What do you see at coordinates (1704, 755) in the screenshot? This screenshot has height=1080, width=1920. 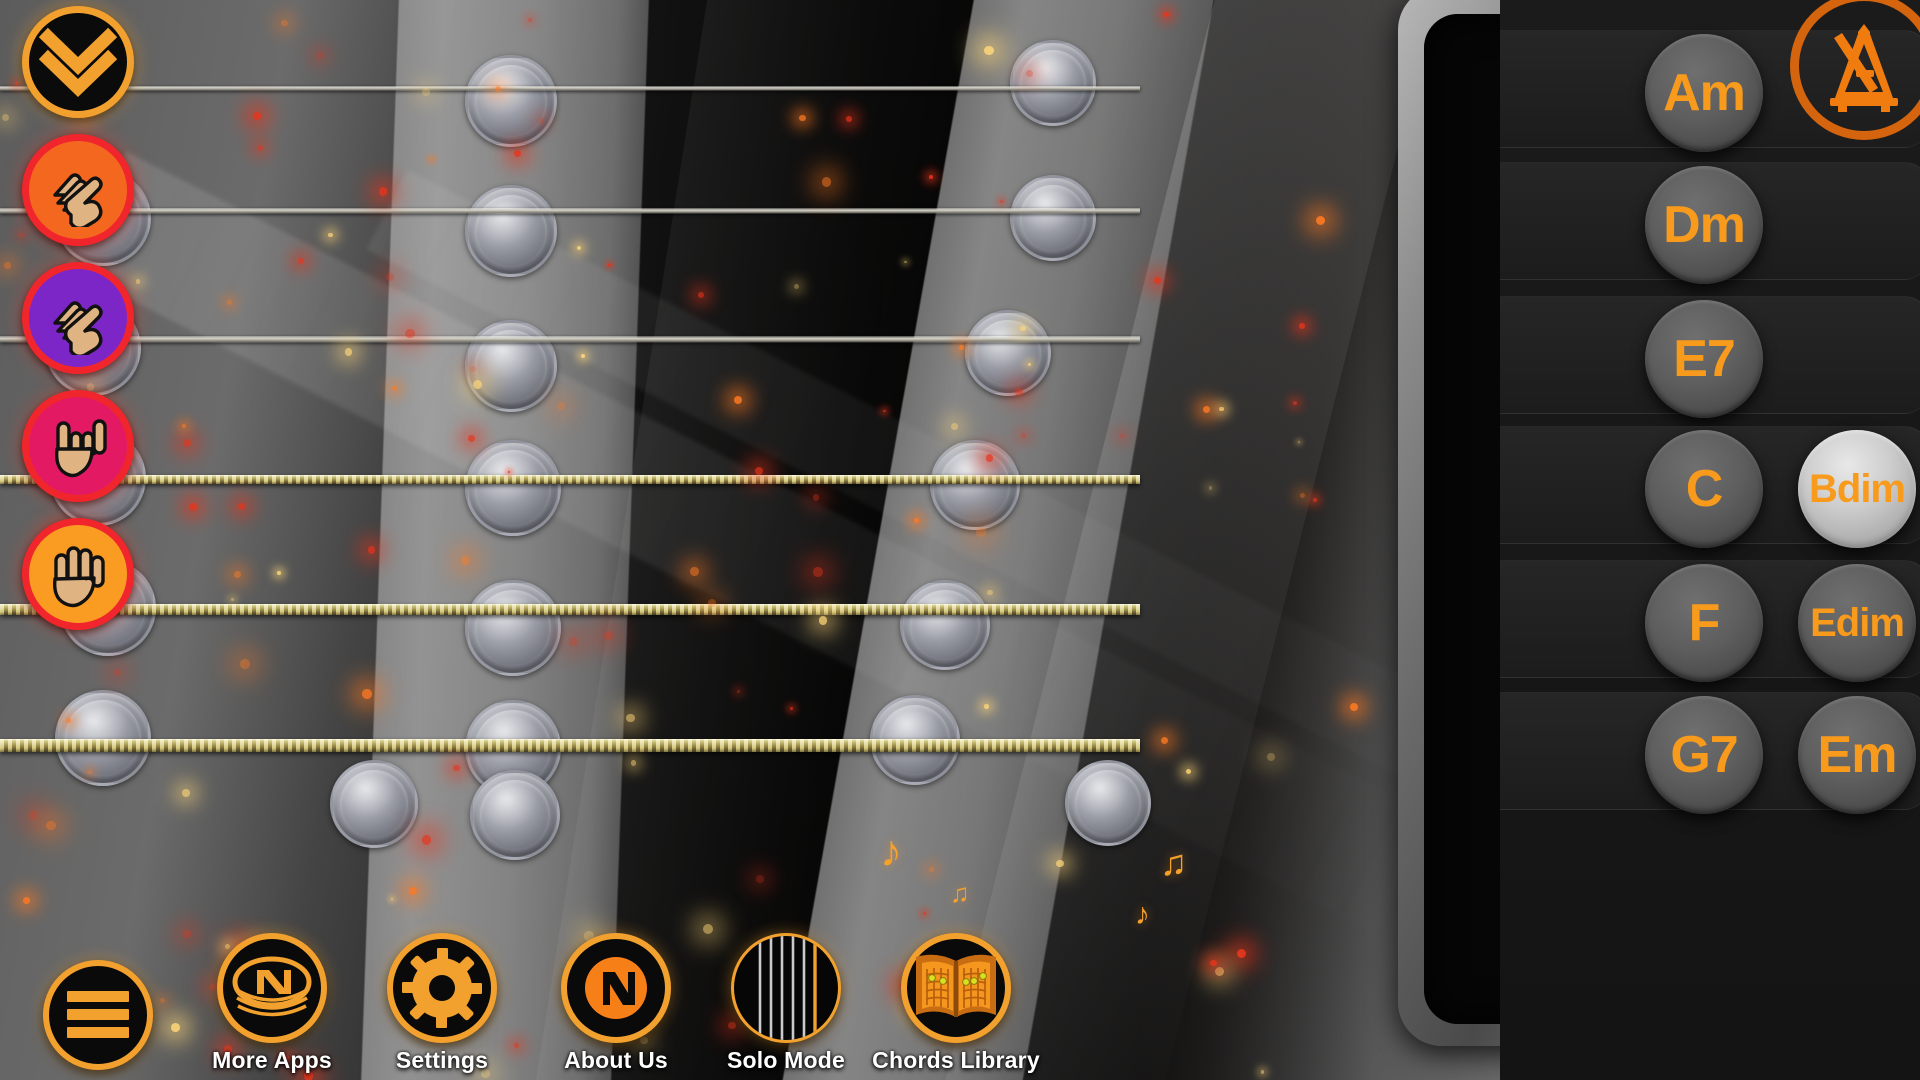 I see `chord-button-g7: G7` at bounding box center [1704, 755].